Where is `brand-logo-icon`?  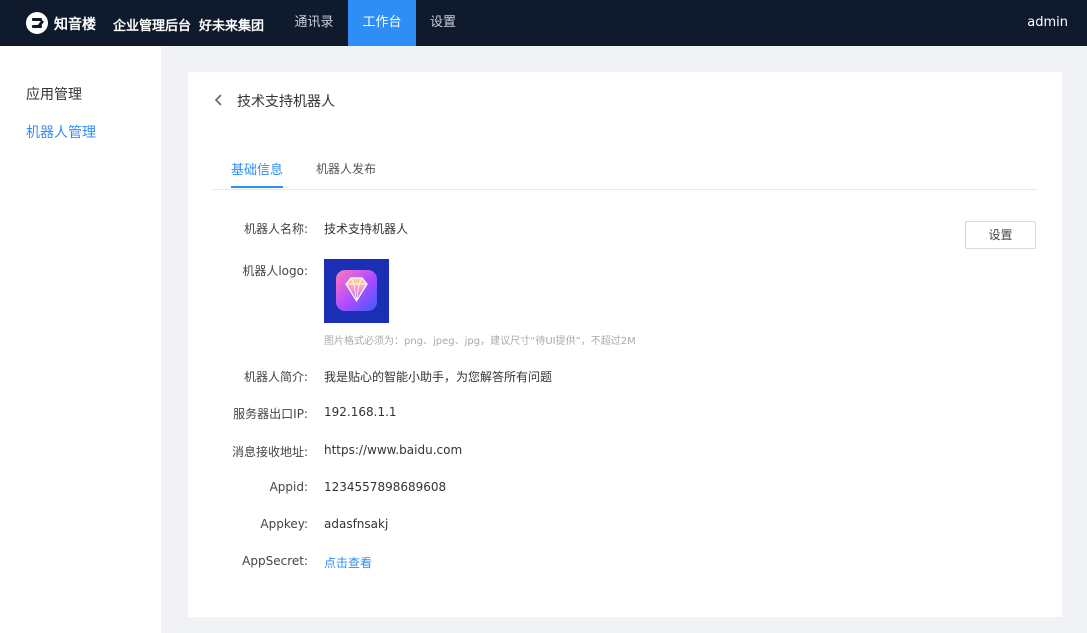
brand-logo-icon is located at coordinates (37, 23).